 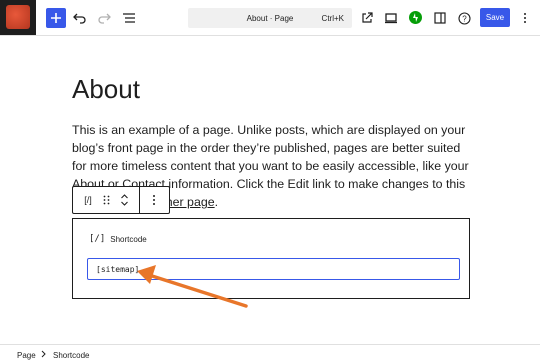 I want to click on block-options-button, so click(x=154, y=200).